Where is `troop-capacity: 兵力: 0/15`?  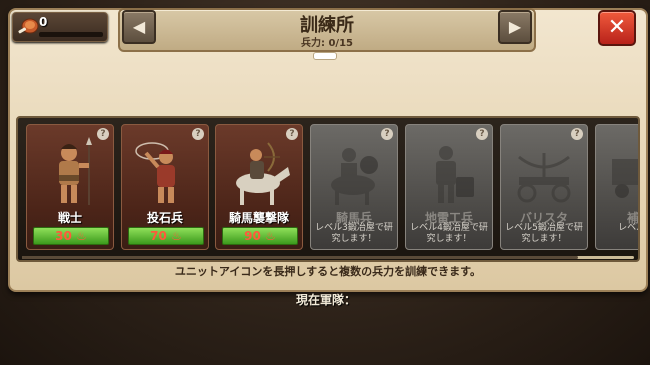
troop-capacity: 兵力: 0/15 is located at coordinates (326, 43).